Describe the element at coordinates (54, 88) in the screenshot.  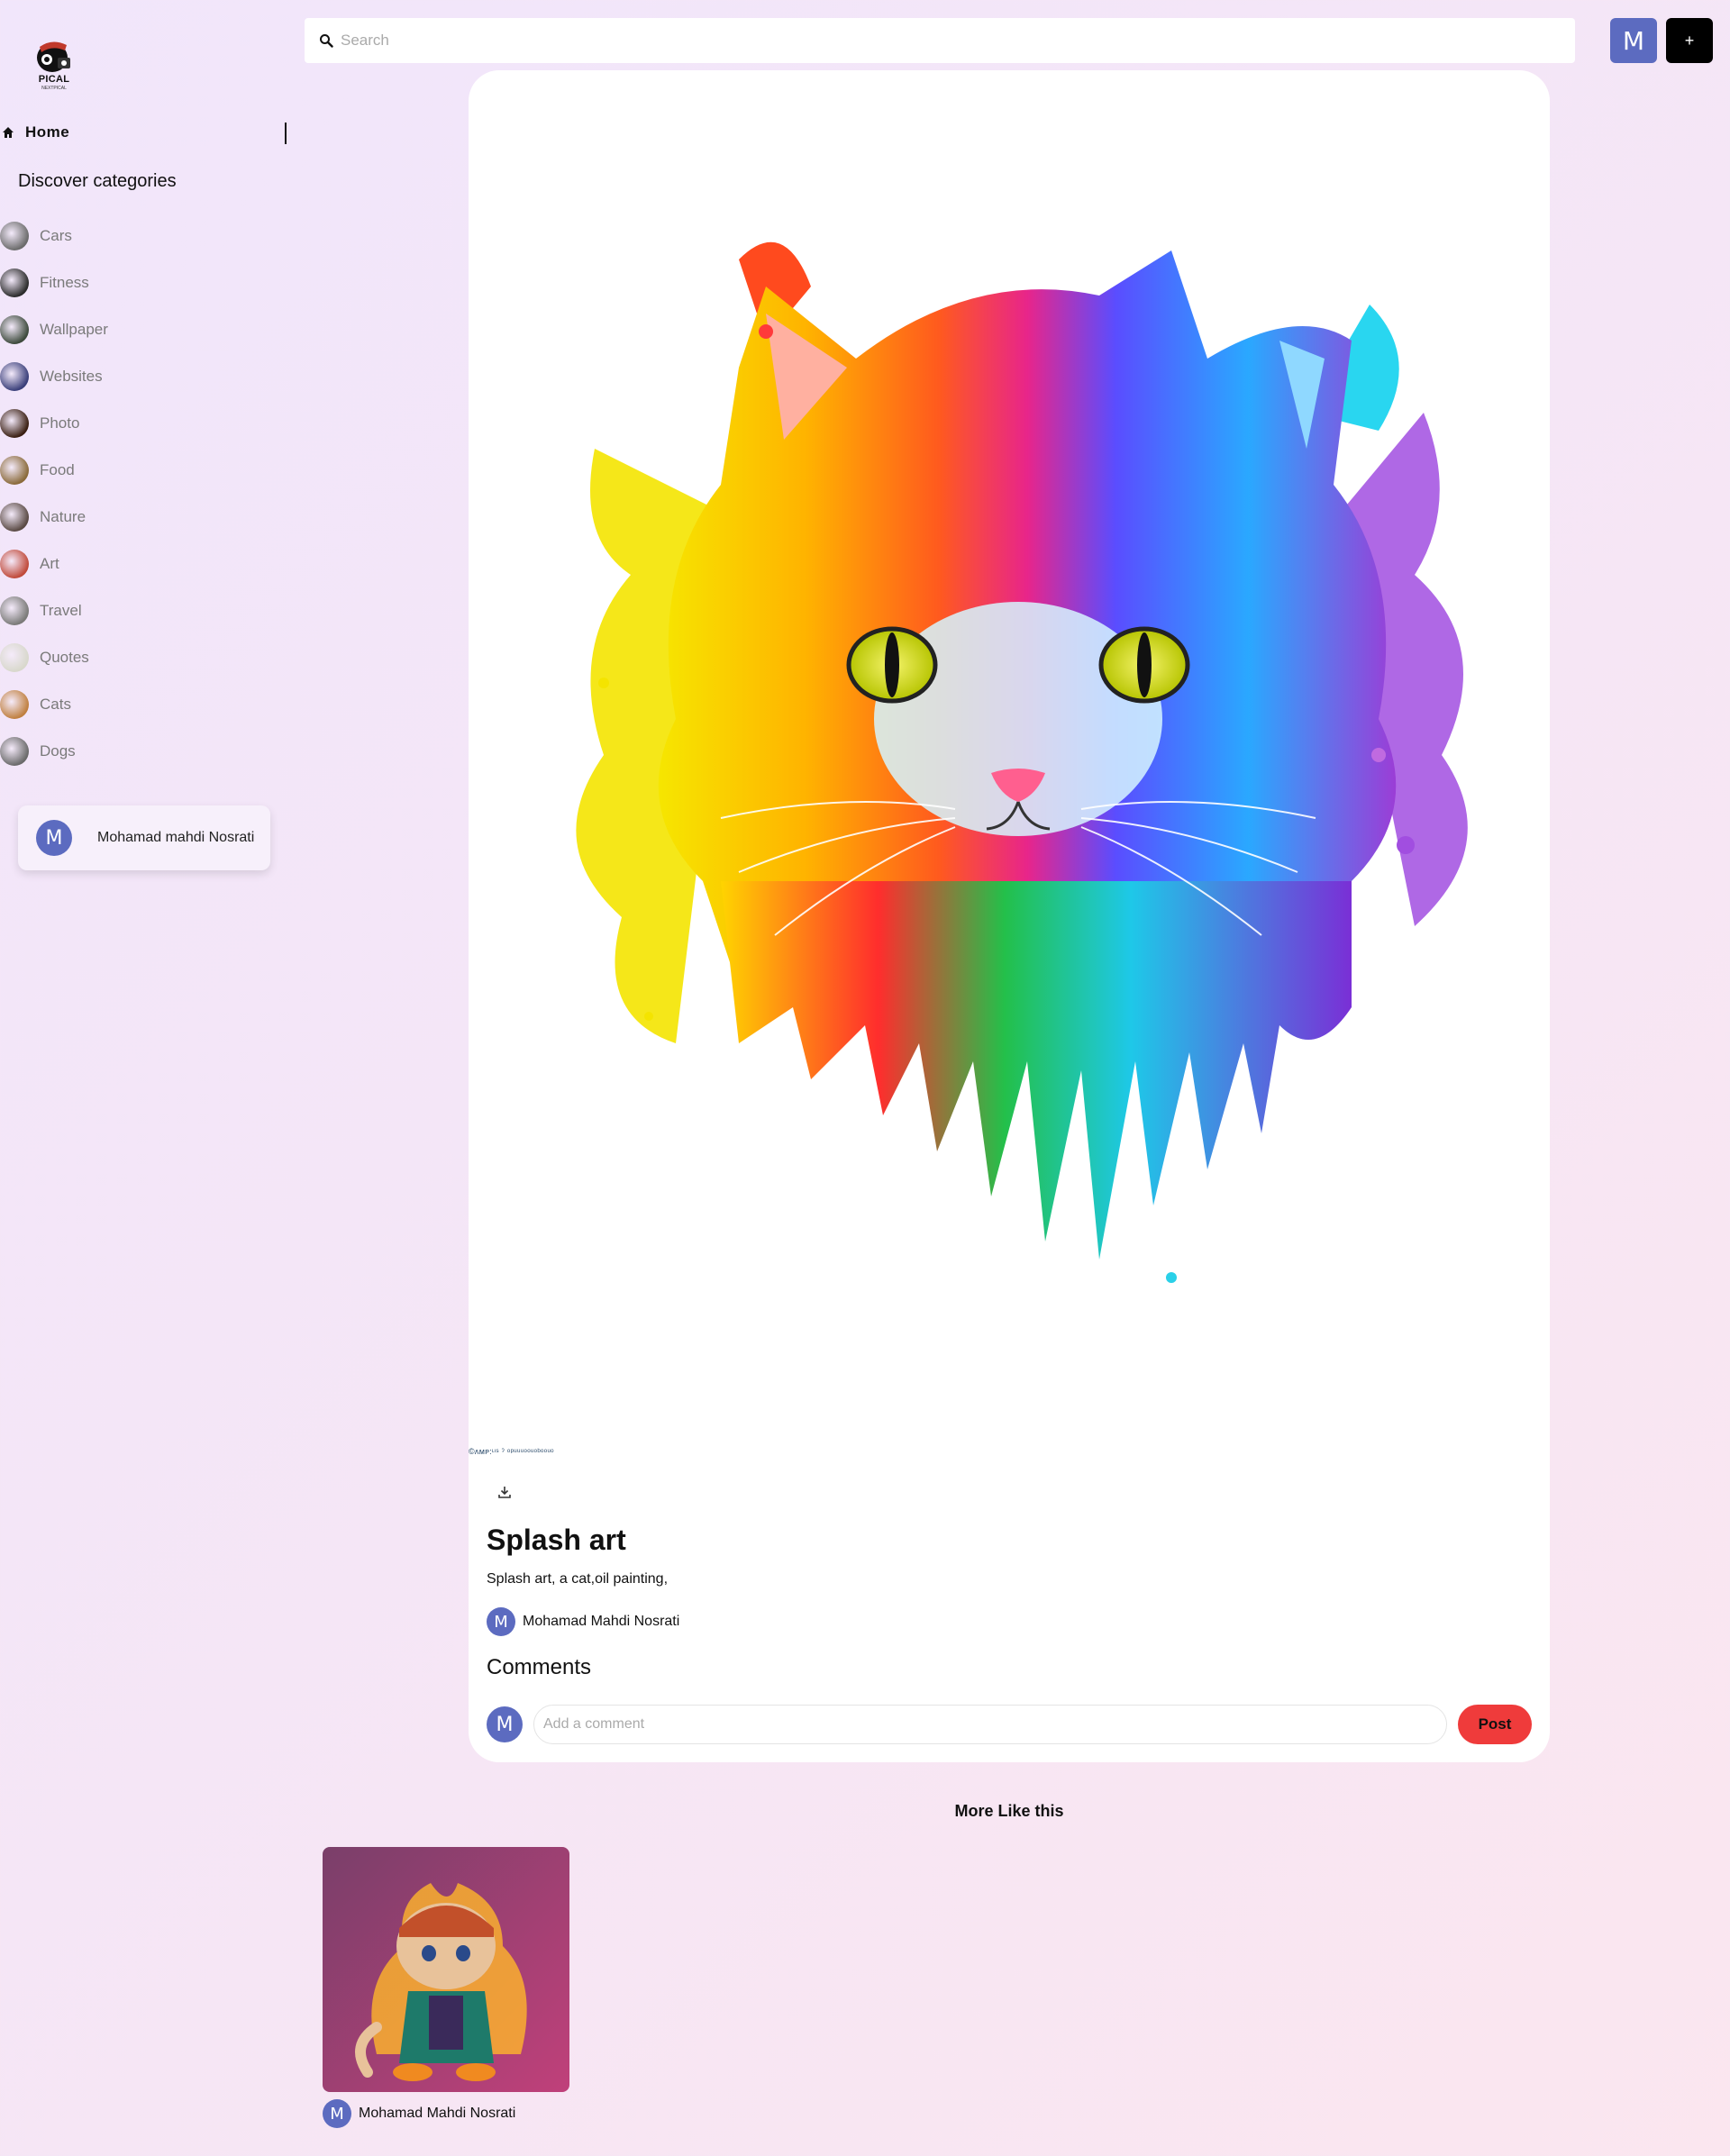
I see `logo-subtext: NEXTPICAL` at that location.